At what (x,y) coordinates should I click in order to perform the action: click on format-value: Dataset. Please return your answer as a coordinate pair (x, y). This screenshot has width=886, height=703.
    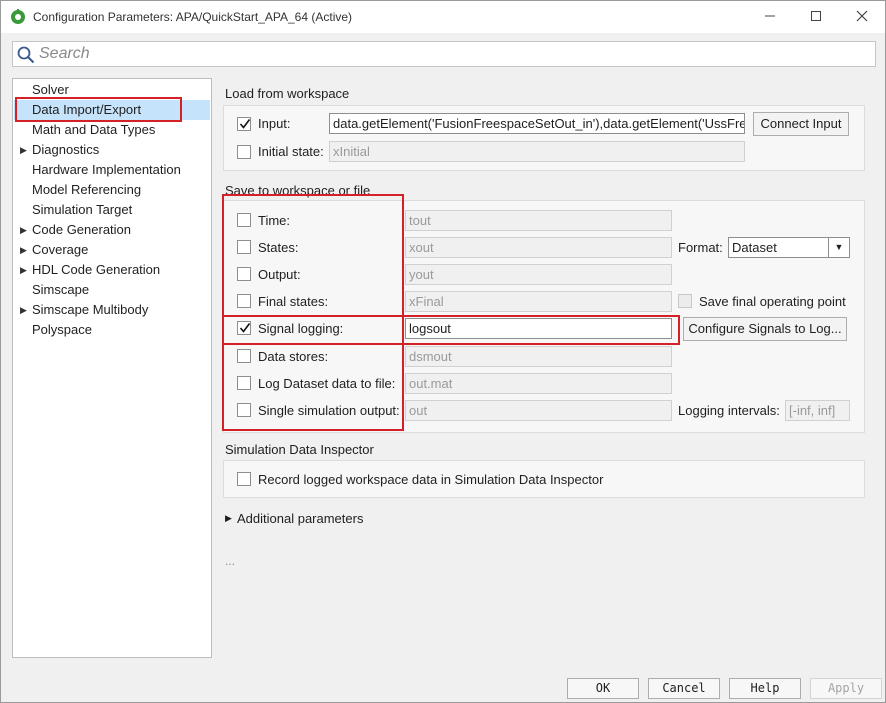
    Looking at the image, I should click on (754, 247).